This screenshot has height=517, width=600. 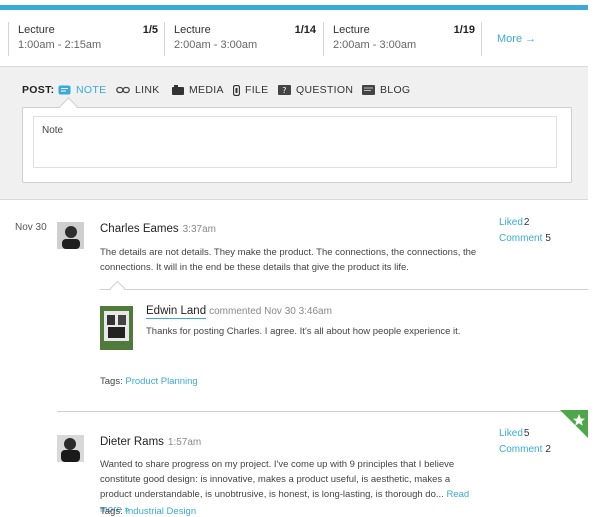 What do you see at coordinates (325, 90) in the screenshot?
I see `tab-question-label: QUESTION` at bounding box center [325, 90].